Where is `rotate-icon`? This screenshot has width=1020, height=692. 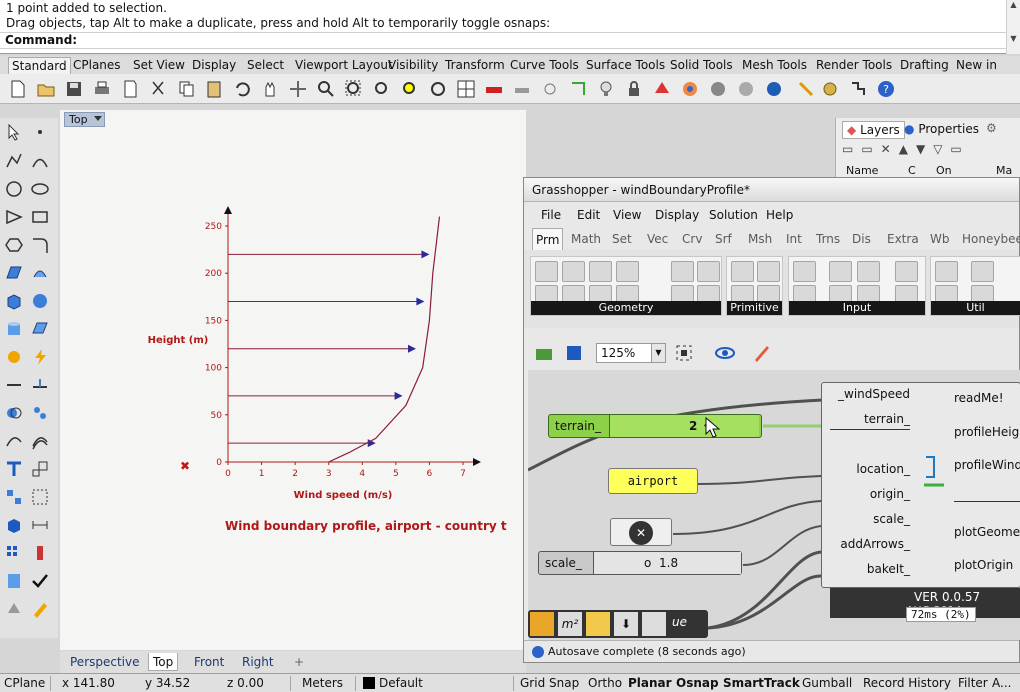
rotate-icon is located at coordinates (438, 89).